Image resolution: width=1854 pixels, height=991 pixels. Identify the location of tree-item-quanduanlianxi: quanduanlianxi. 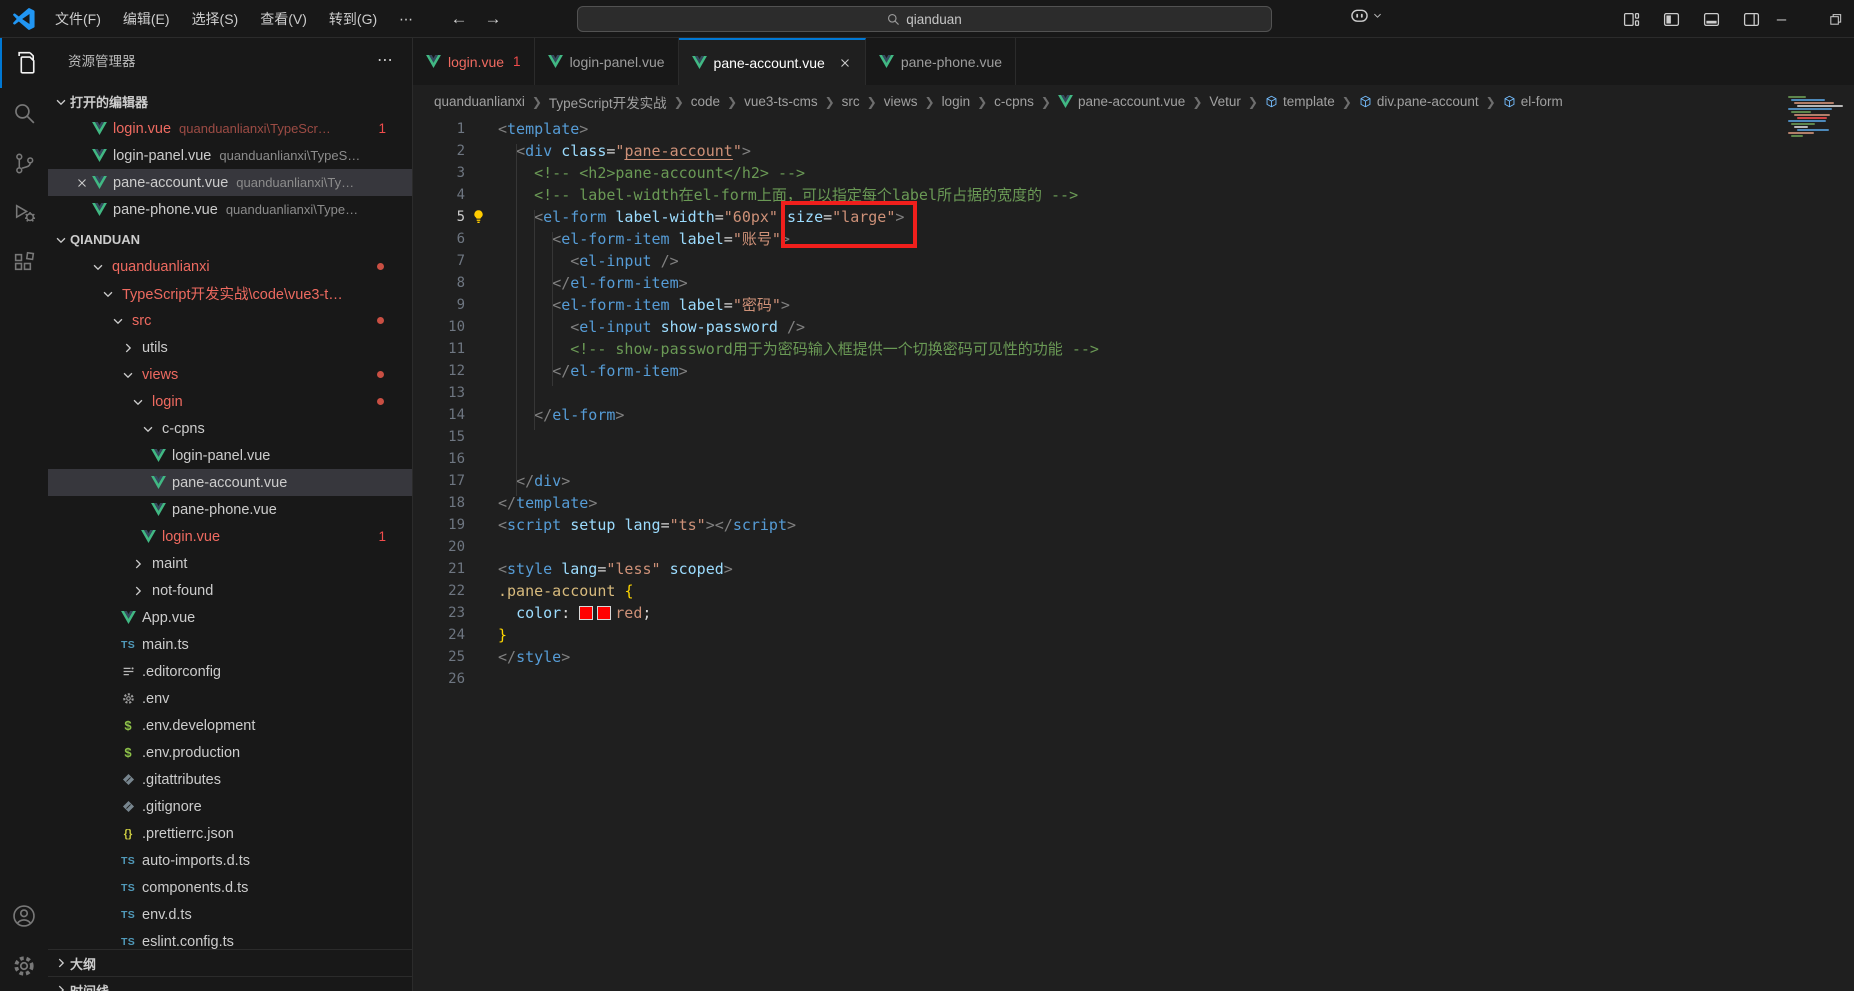
(230, 266).